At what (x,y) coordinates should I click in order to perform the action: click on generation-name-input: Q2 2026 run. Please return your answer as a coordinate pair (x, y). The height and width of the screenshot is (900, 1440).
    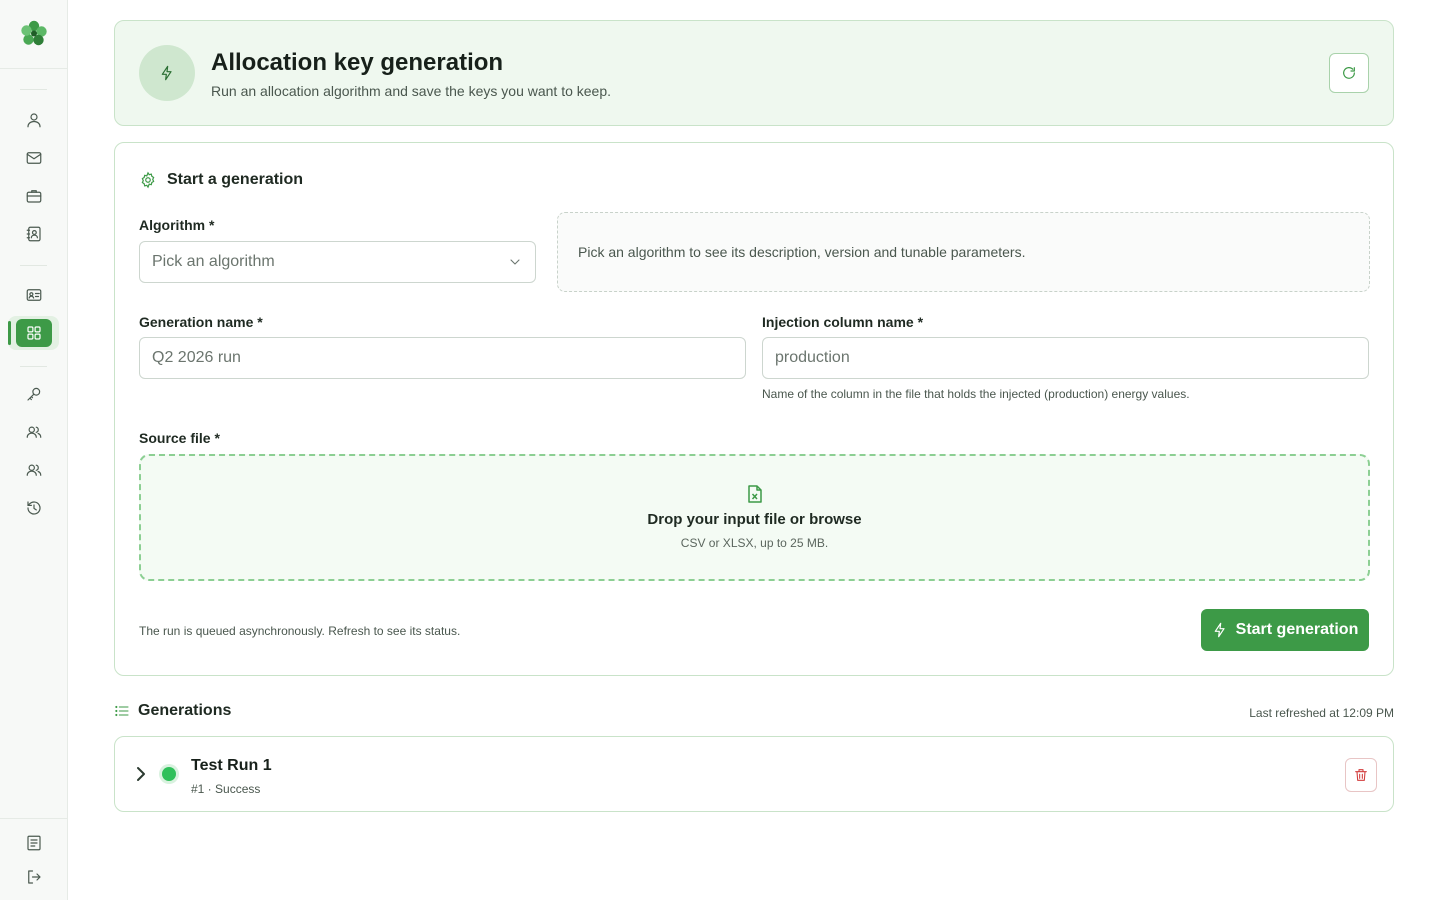
    Looking at the image, I should click on (442, 358).